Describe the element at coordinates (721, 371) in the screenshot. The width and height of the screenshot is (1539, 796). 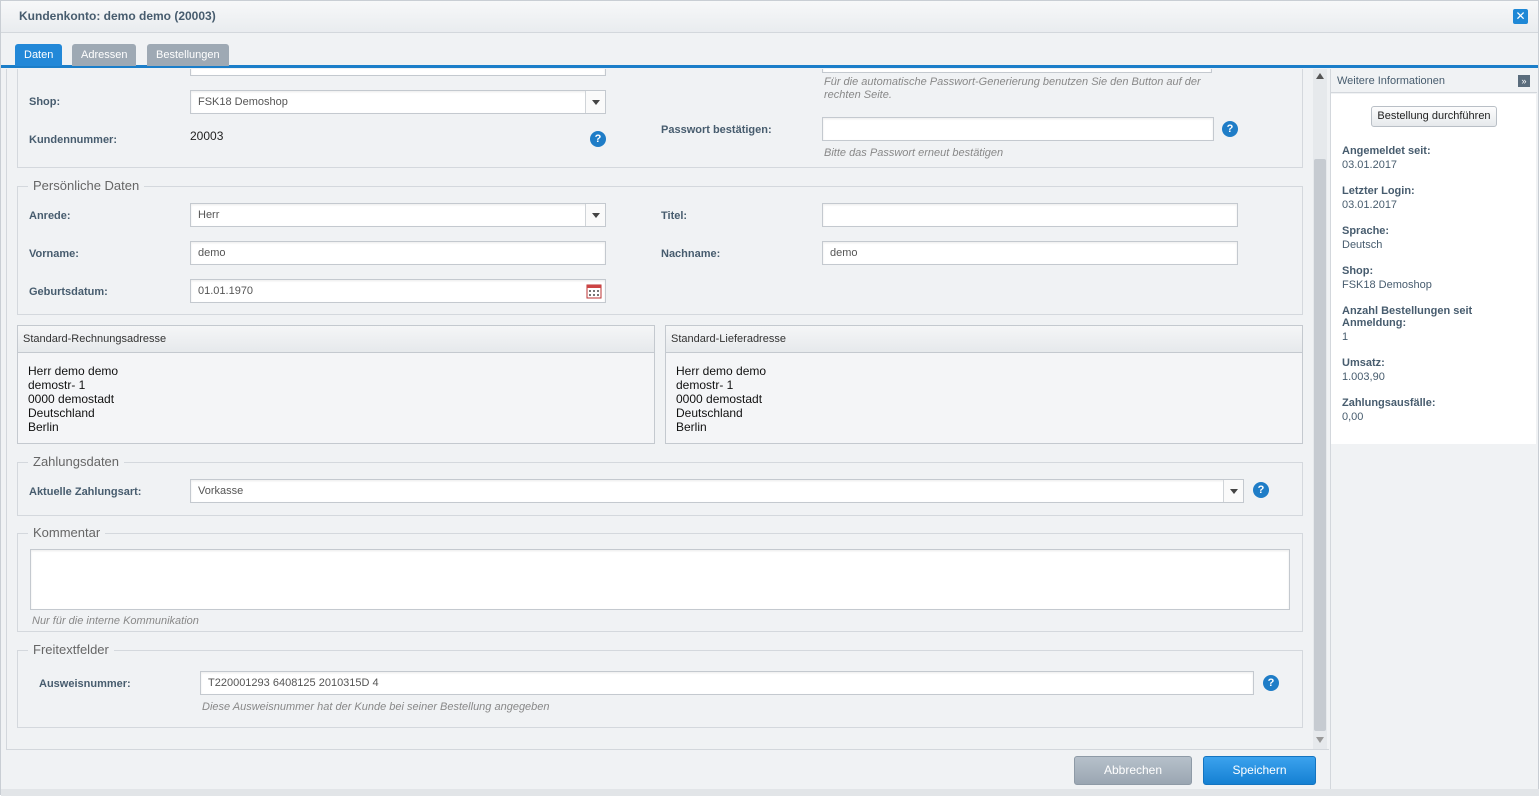
I see `shipping-line: Herr demo demo` at that location.